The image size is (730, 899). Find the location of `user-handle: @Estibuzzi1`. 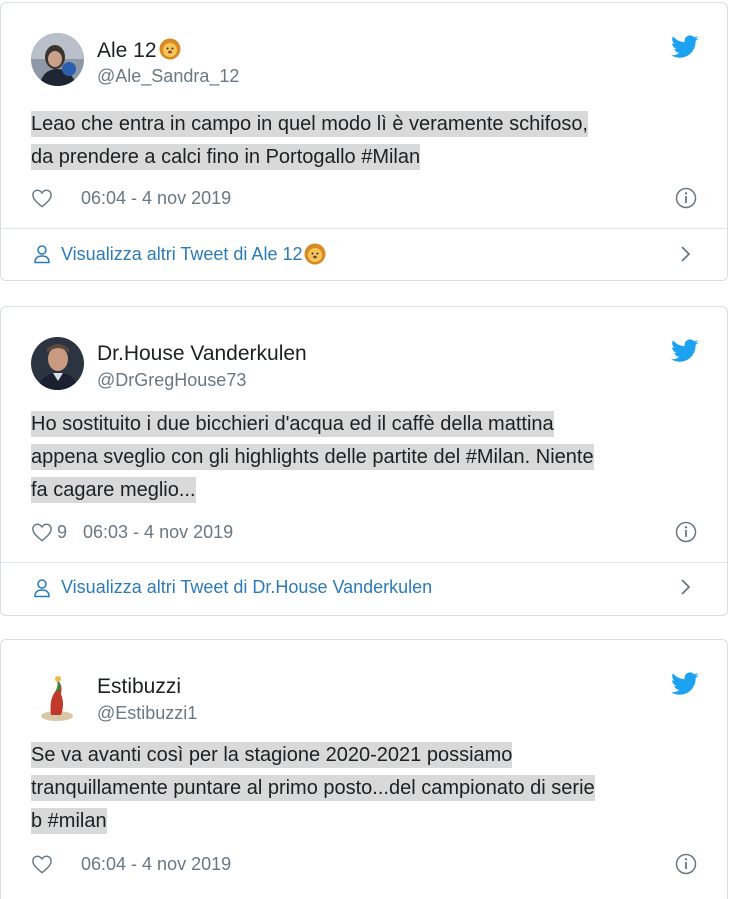

user-handle: @Estibuzzi1 is located at coordinates (147, 713).